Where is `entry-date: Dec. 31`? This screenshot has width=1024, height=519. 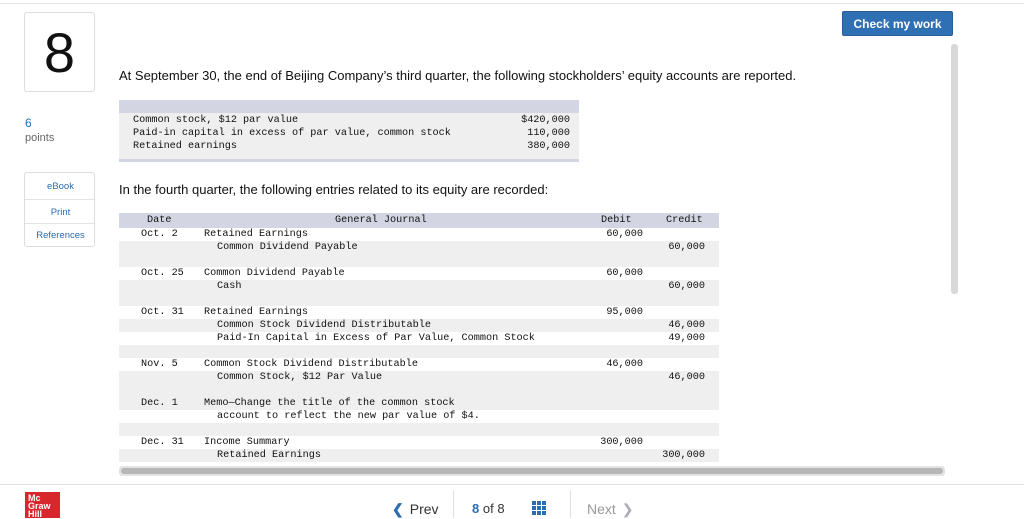 entry-date: Dec. 31 is located at coordinates (162, 442).